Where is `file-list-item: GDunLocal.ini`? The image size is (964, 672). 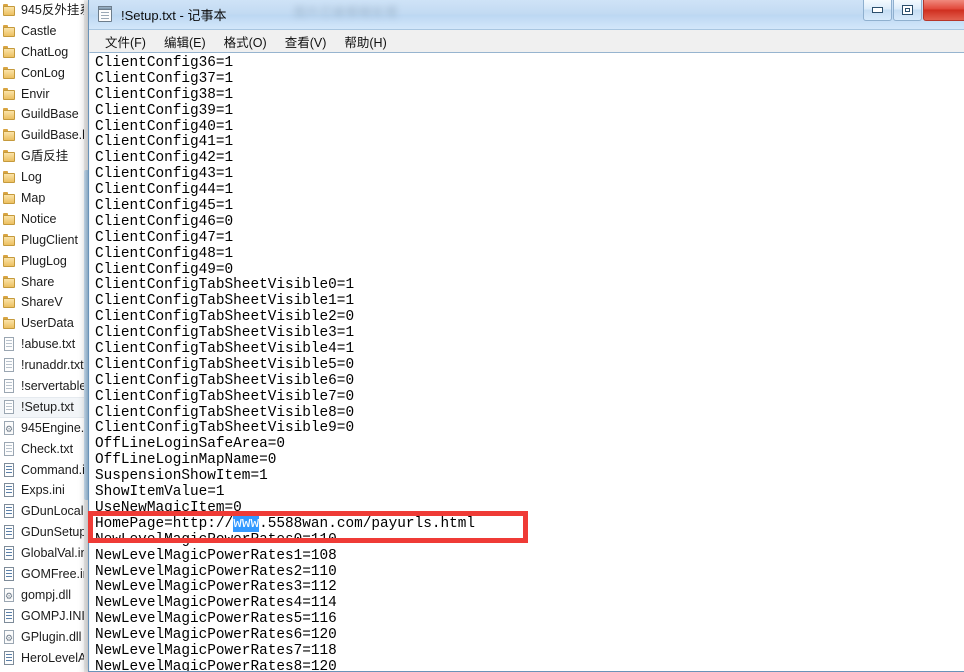 file-list-item: GDunLocal.ini is located at coordinates (45, 511).